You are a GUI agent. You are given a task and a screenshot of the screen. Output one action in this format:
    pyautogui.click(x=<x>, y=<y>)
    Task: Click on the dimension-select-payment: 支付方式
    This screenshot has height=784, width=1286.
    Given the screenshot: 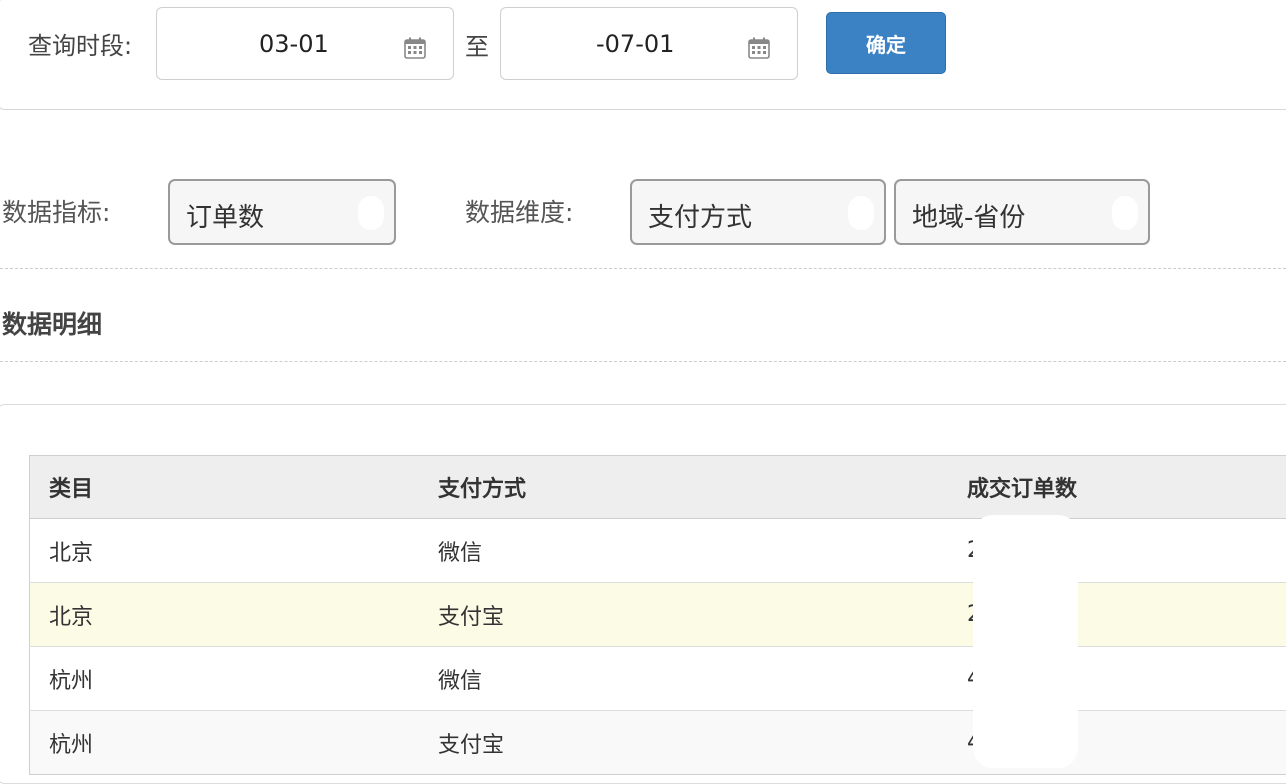 What is the action you would take?
    pyautogui.click(x=758, y=212)
    